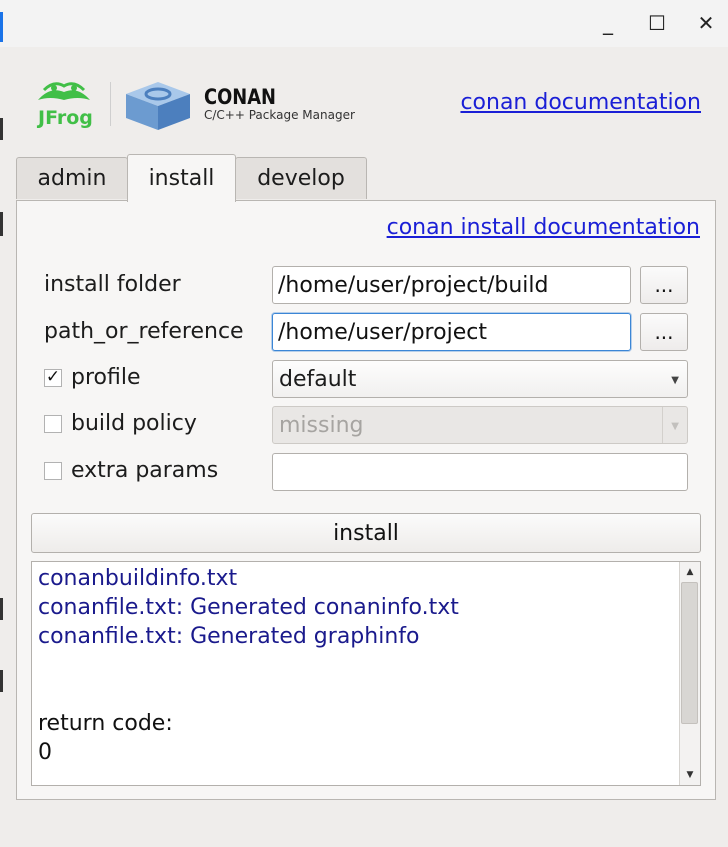  I want to click on extra-params-checkbox-row: extra params, so click(131, 470).